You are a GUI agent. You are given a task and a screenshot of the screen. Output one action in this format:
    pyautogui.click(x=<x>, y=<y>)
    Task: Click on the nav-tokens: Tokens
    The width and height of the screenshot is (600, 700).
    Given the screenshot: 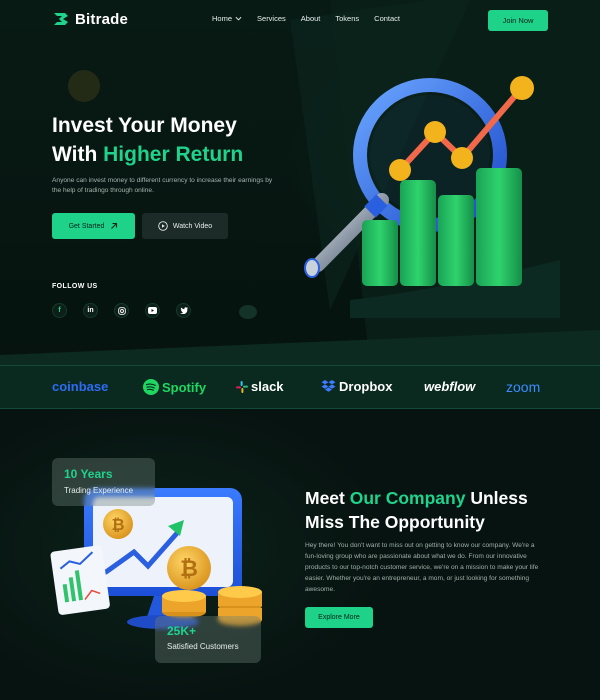 What is the action you would take?
    pyautogui.click(x=347, y=18)
    